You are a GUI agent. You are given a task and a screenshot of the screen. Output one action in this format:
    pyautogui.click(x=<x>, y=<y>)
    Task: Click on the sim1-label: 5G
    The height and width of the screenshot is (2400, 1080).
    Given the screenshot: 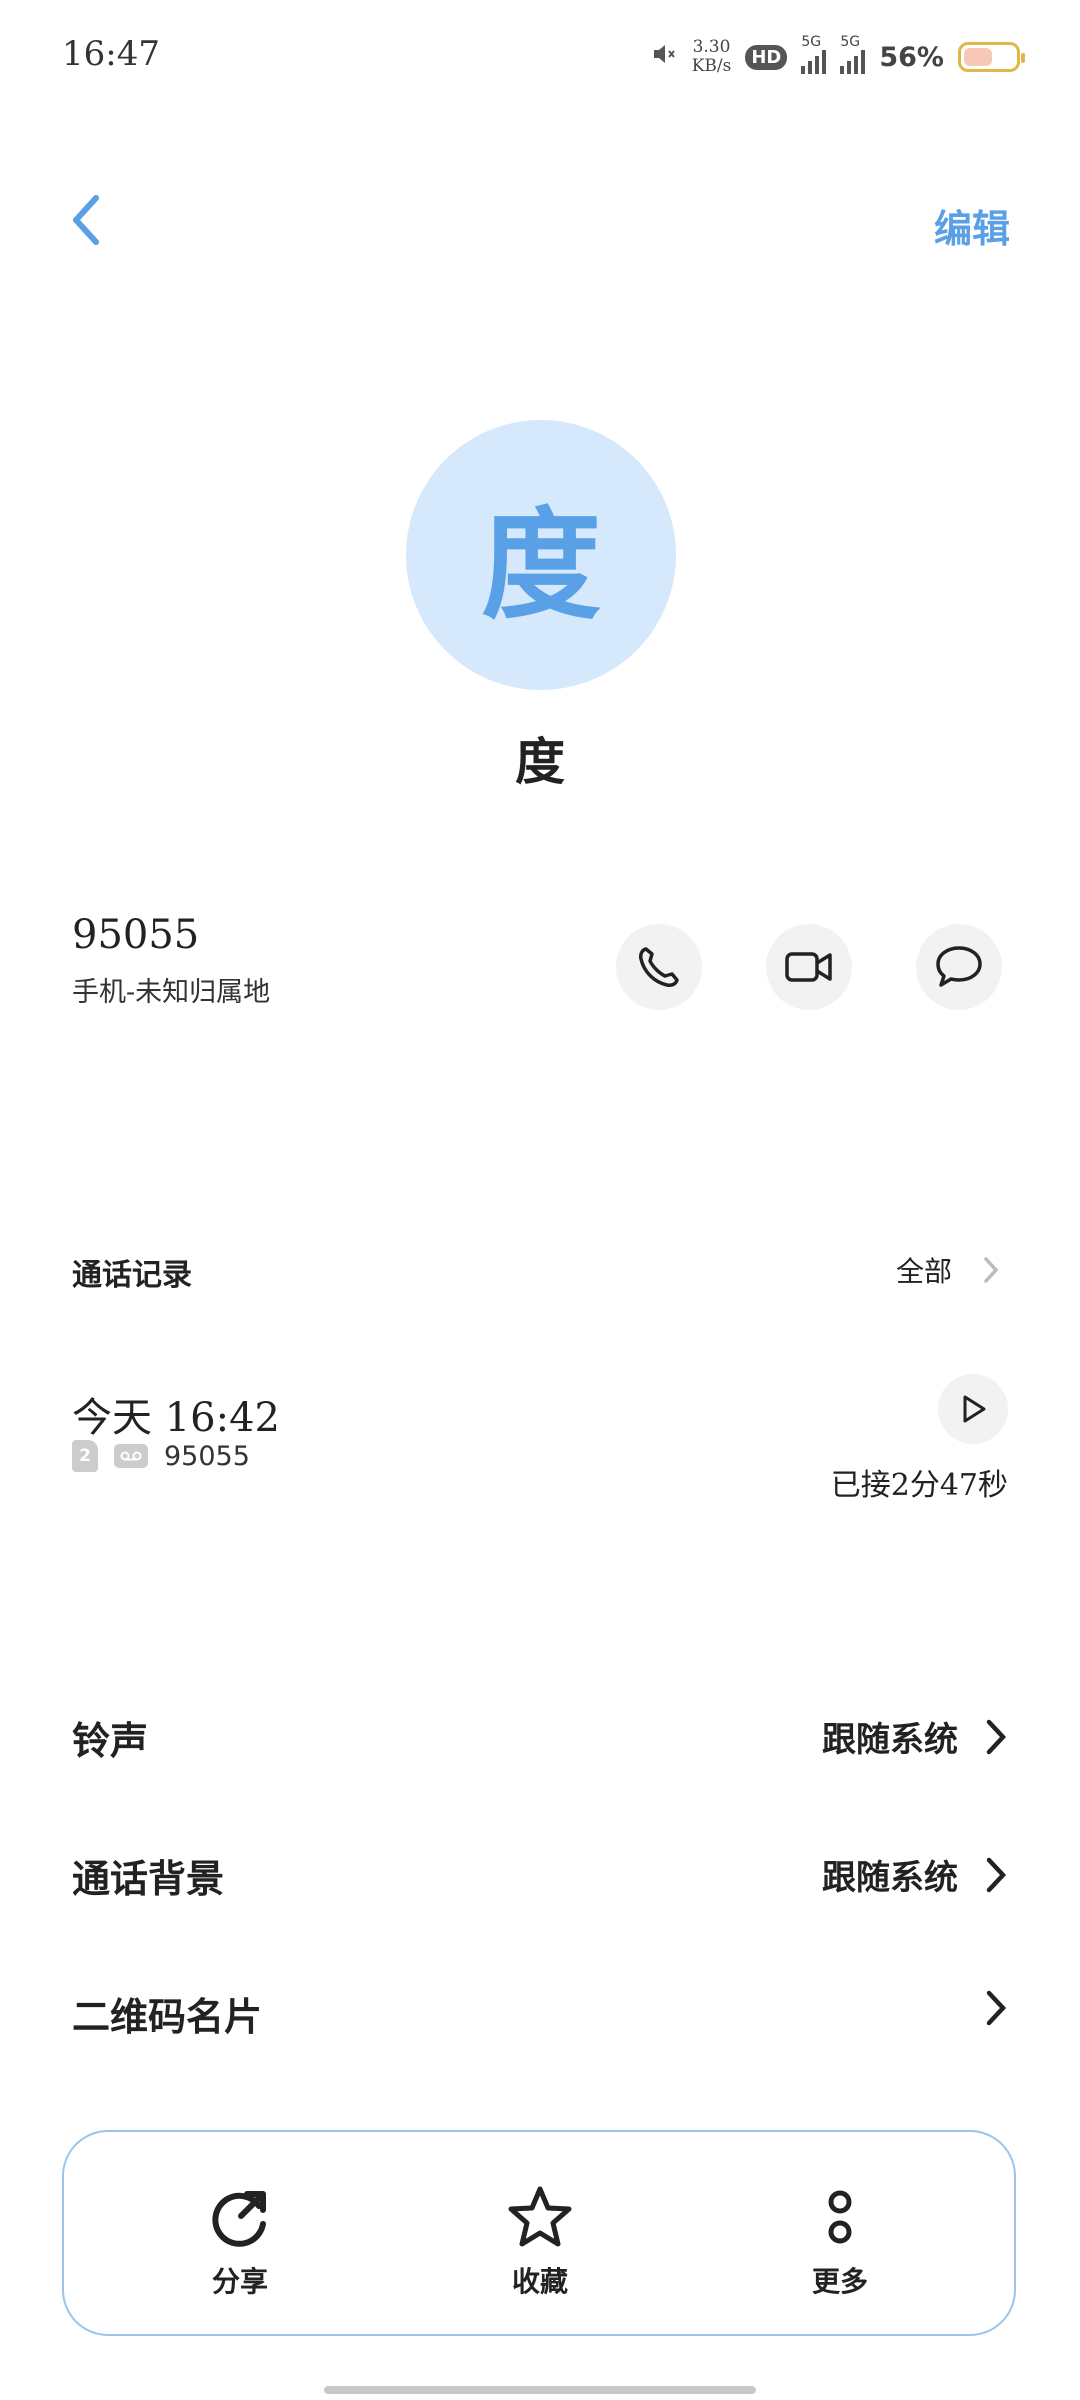 What is the action you would take?
    pyautogui.click(x=811, y=42)
    